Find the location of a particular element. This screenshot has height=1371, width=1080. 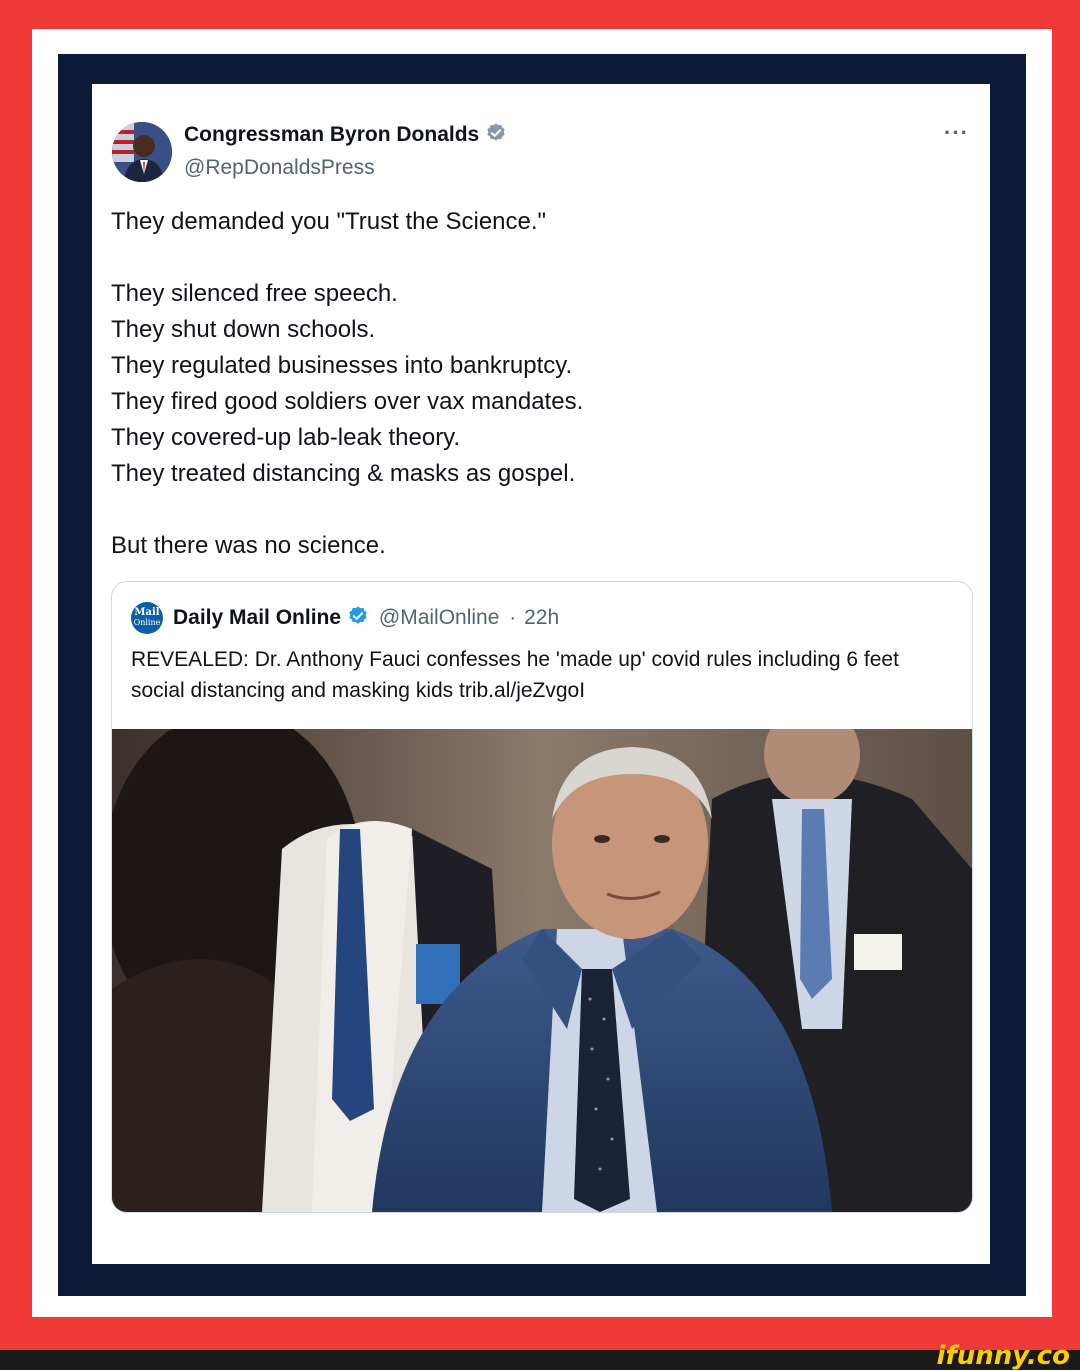

quoted-avatar-top-text: Mail is located at coordinates (147, 612).